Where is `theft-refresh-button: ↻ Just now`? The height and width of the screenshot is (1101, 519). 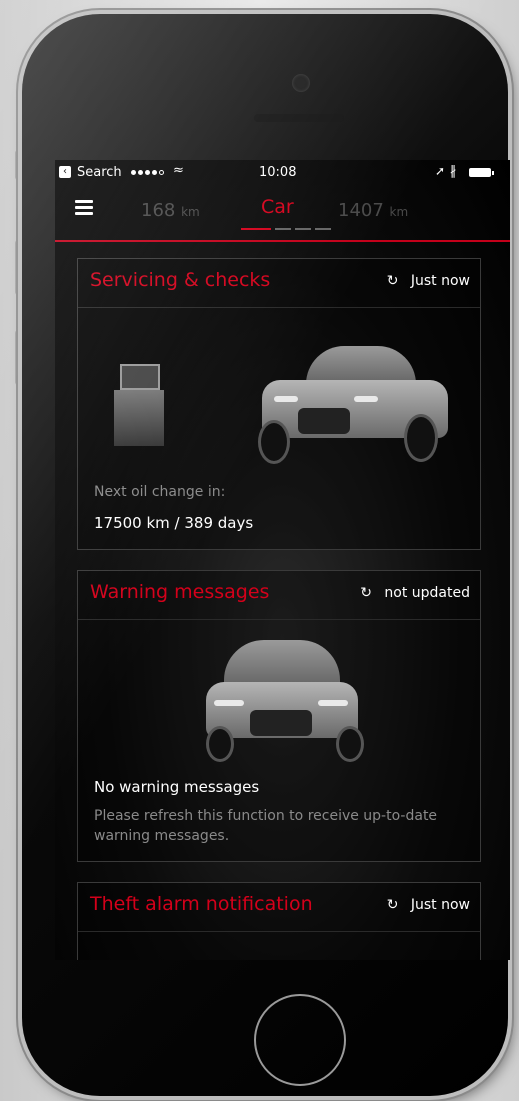
theft-refresh-button: ↻ Just now is located at coordinates (428, 905).